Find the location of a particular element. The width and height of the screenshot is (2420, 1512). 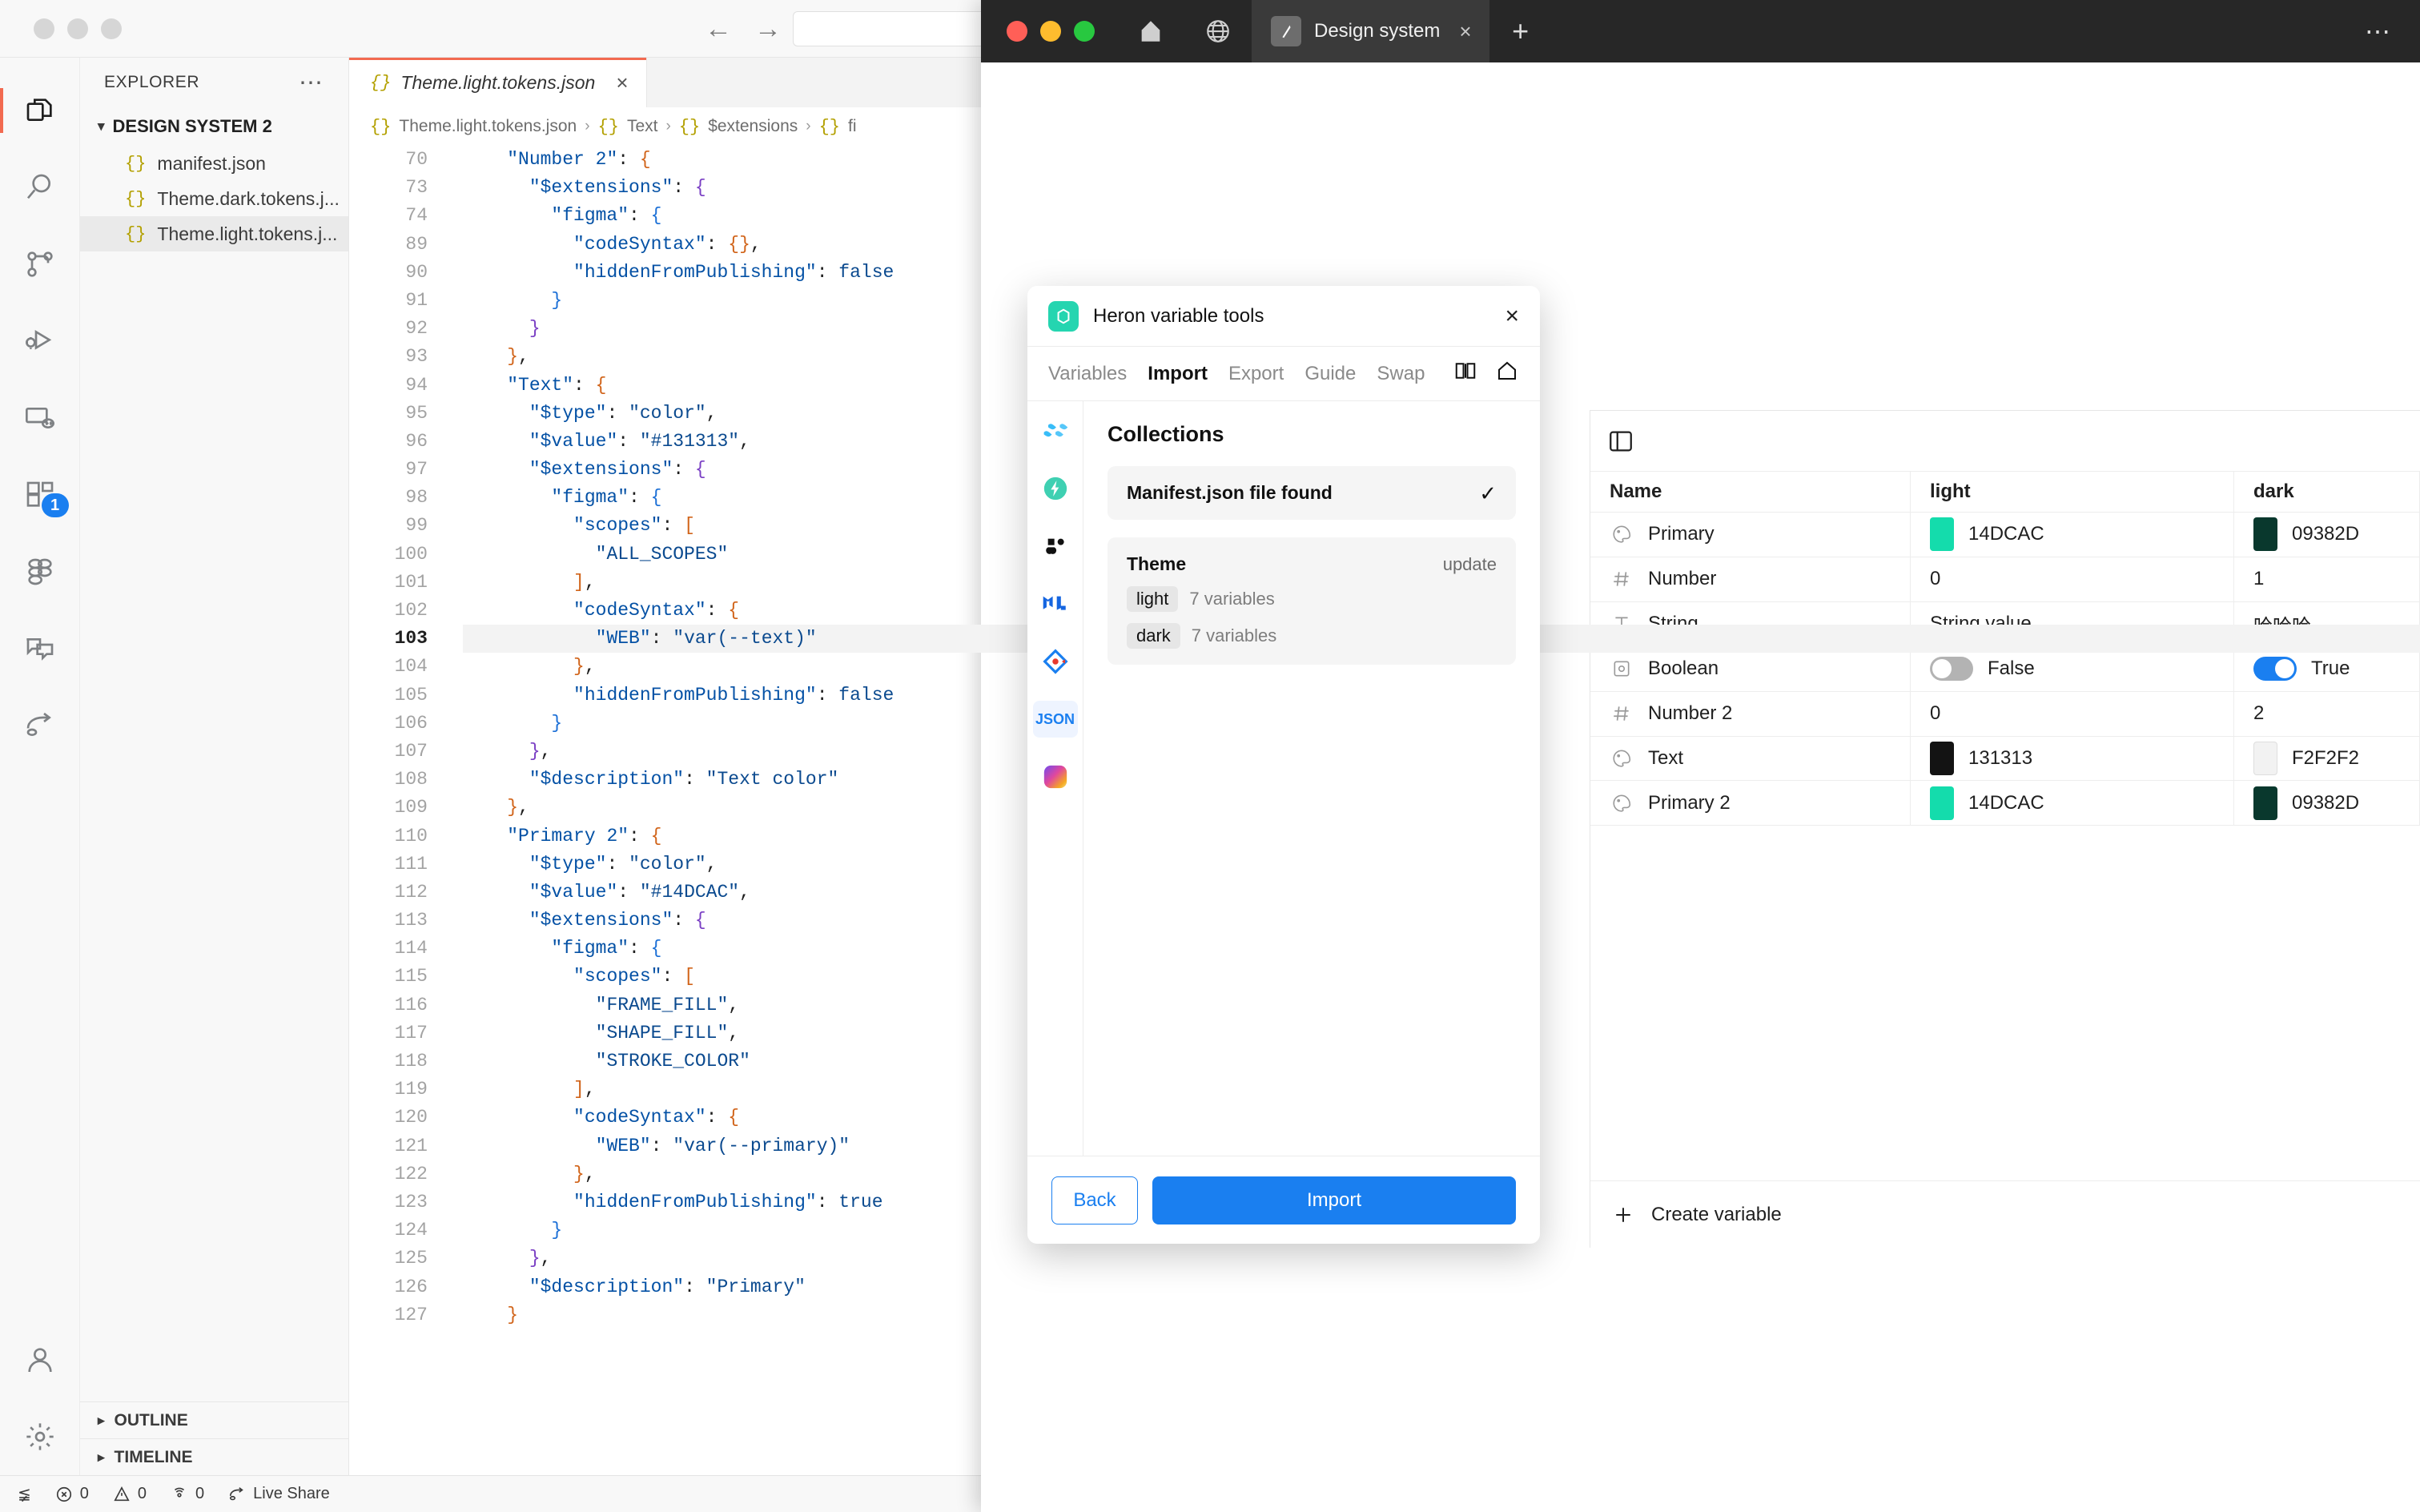

file-item-manifest: {} manifest.json is located at coordinates (214, 163).